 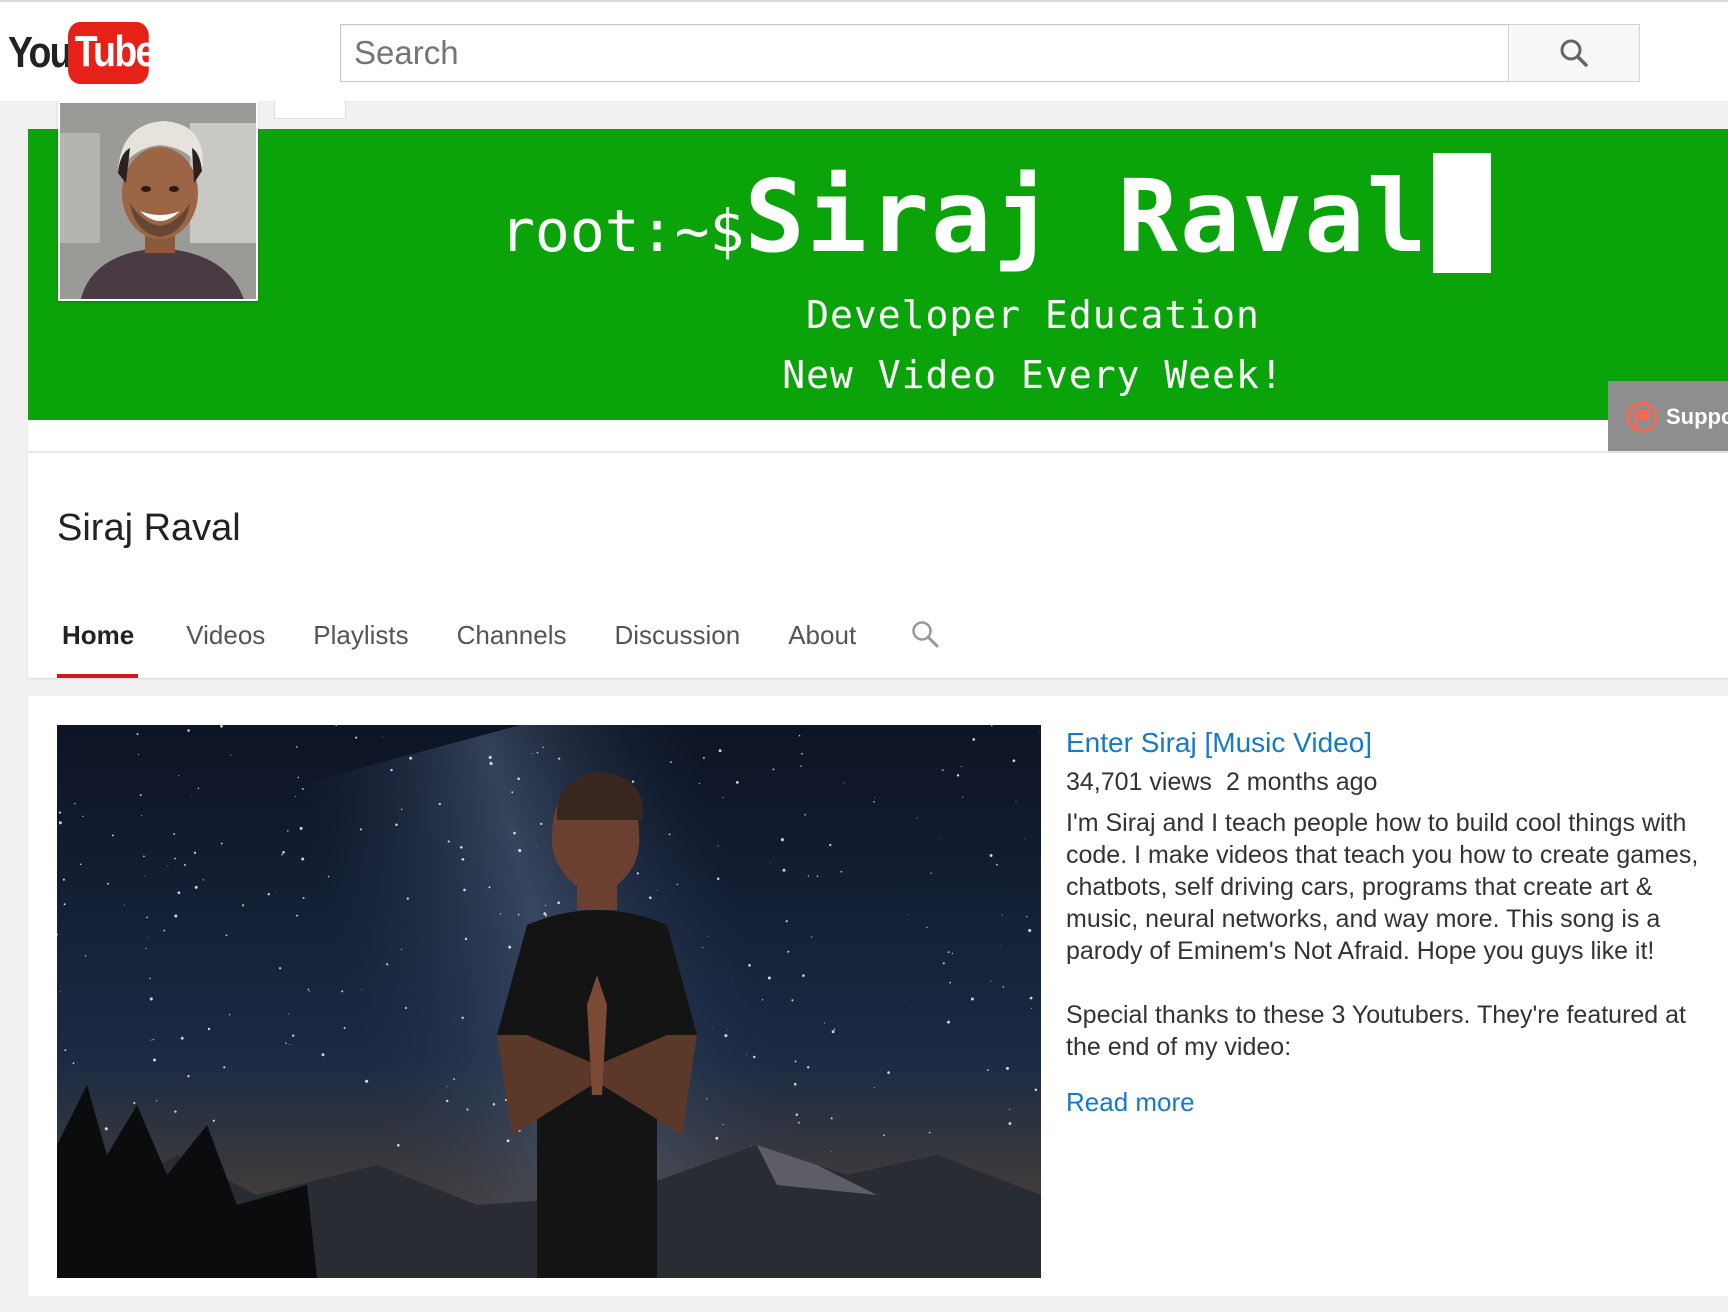 I want to click on banner-schedule: New Video Every Week!, so click(x=1033, y=375).